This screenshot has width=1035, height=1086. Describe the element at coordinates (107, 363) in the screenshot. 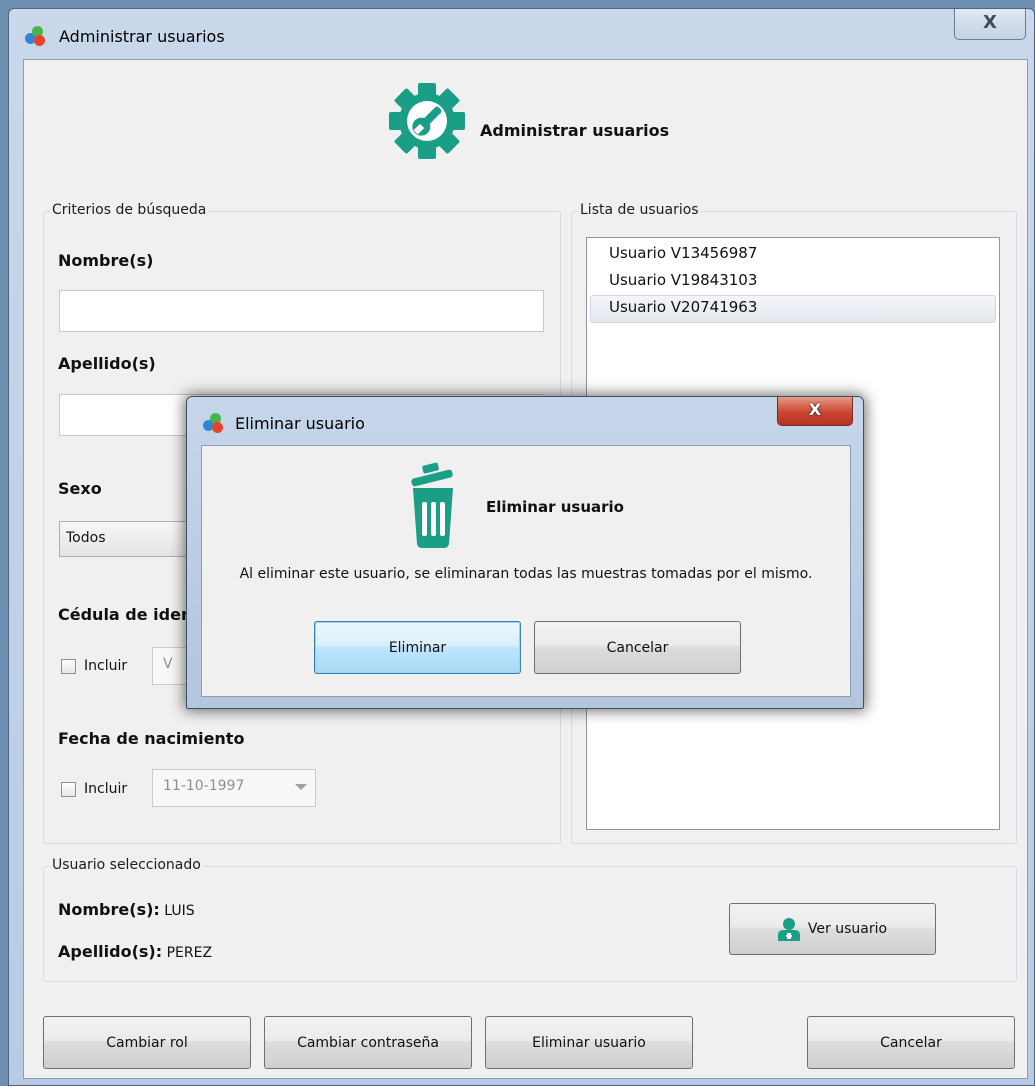

I see `apellido-label: Apellido(s)` at that location.